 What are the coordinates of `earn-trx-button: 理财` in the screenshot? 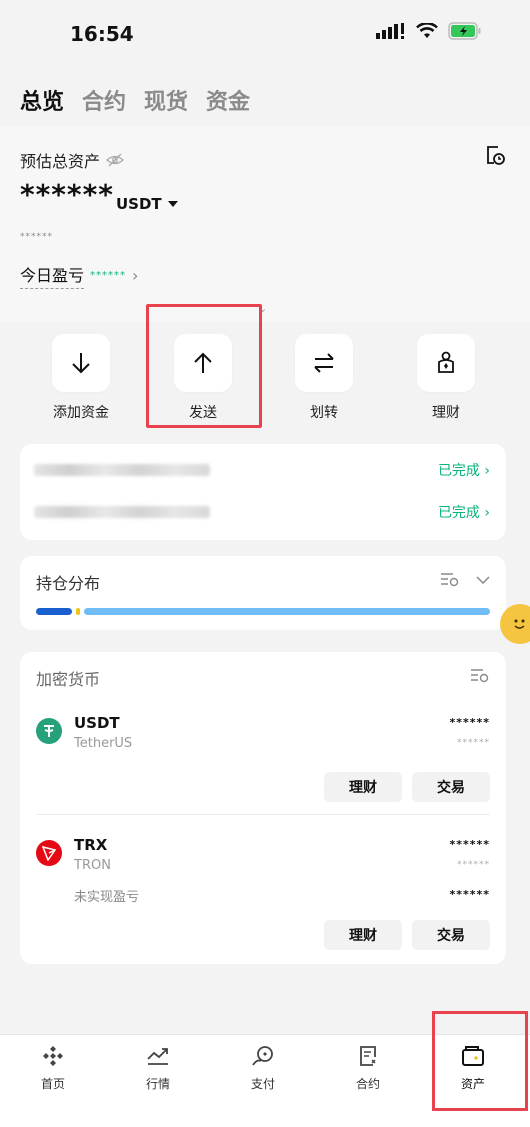 It's located at (363, 935).